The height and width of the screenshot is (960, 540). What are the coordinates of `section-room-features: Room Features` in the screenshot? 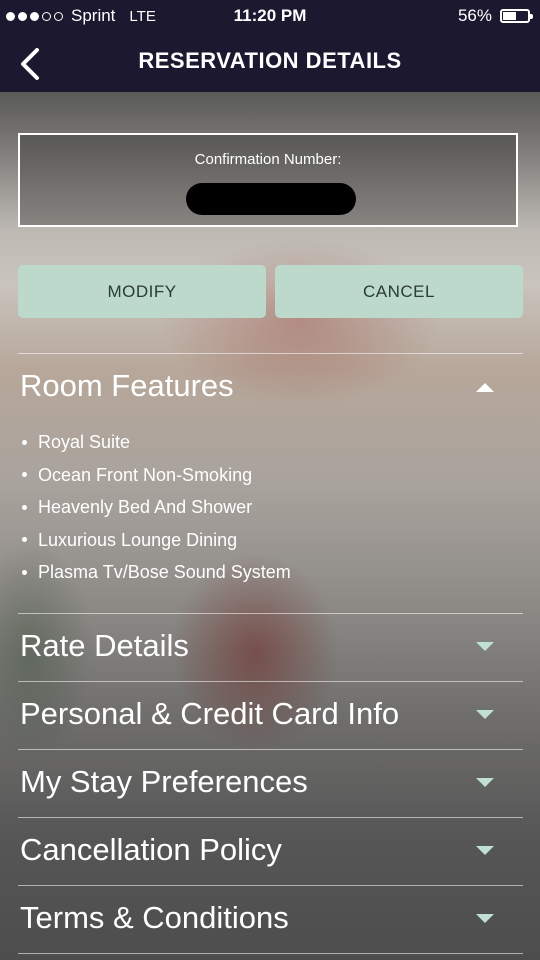 It's located at (270, 386).